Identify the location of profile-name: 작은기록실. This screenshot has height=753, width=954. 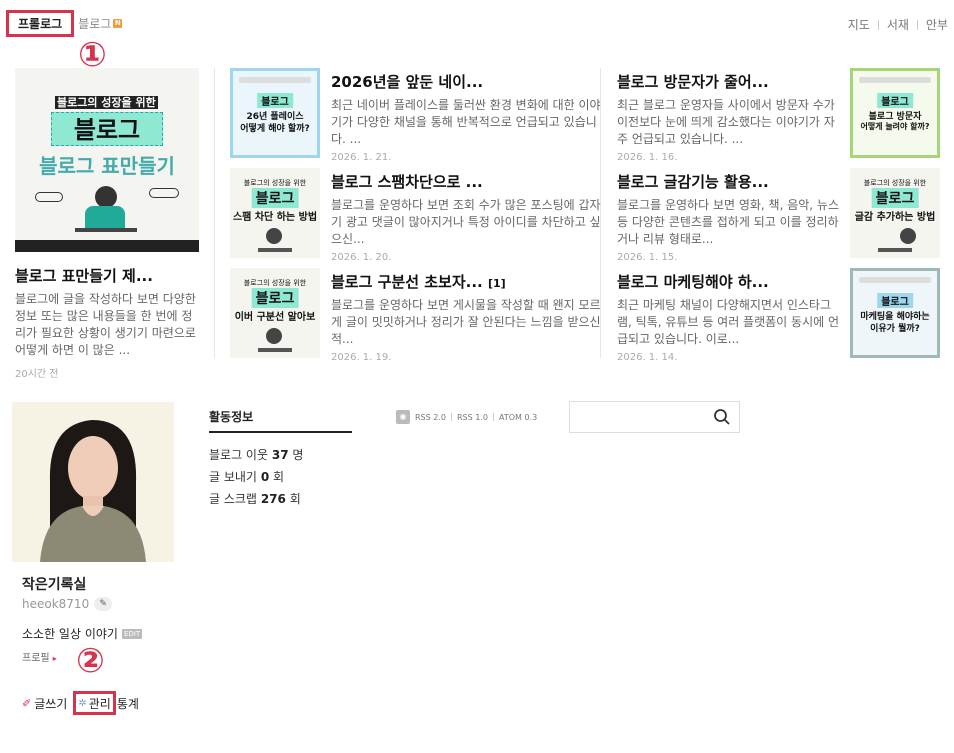
(54, 585).